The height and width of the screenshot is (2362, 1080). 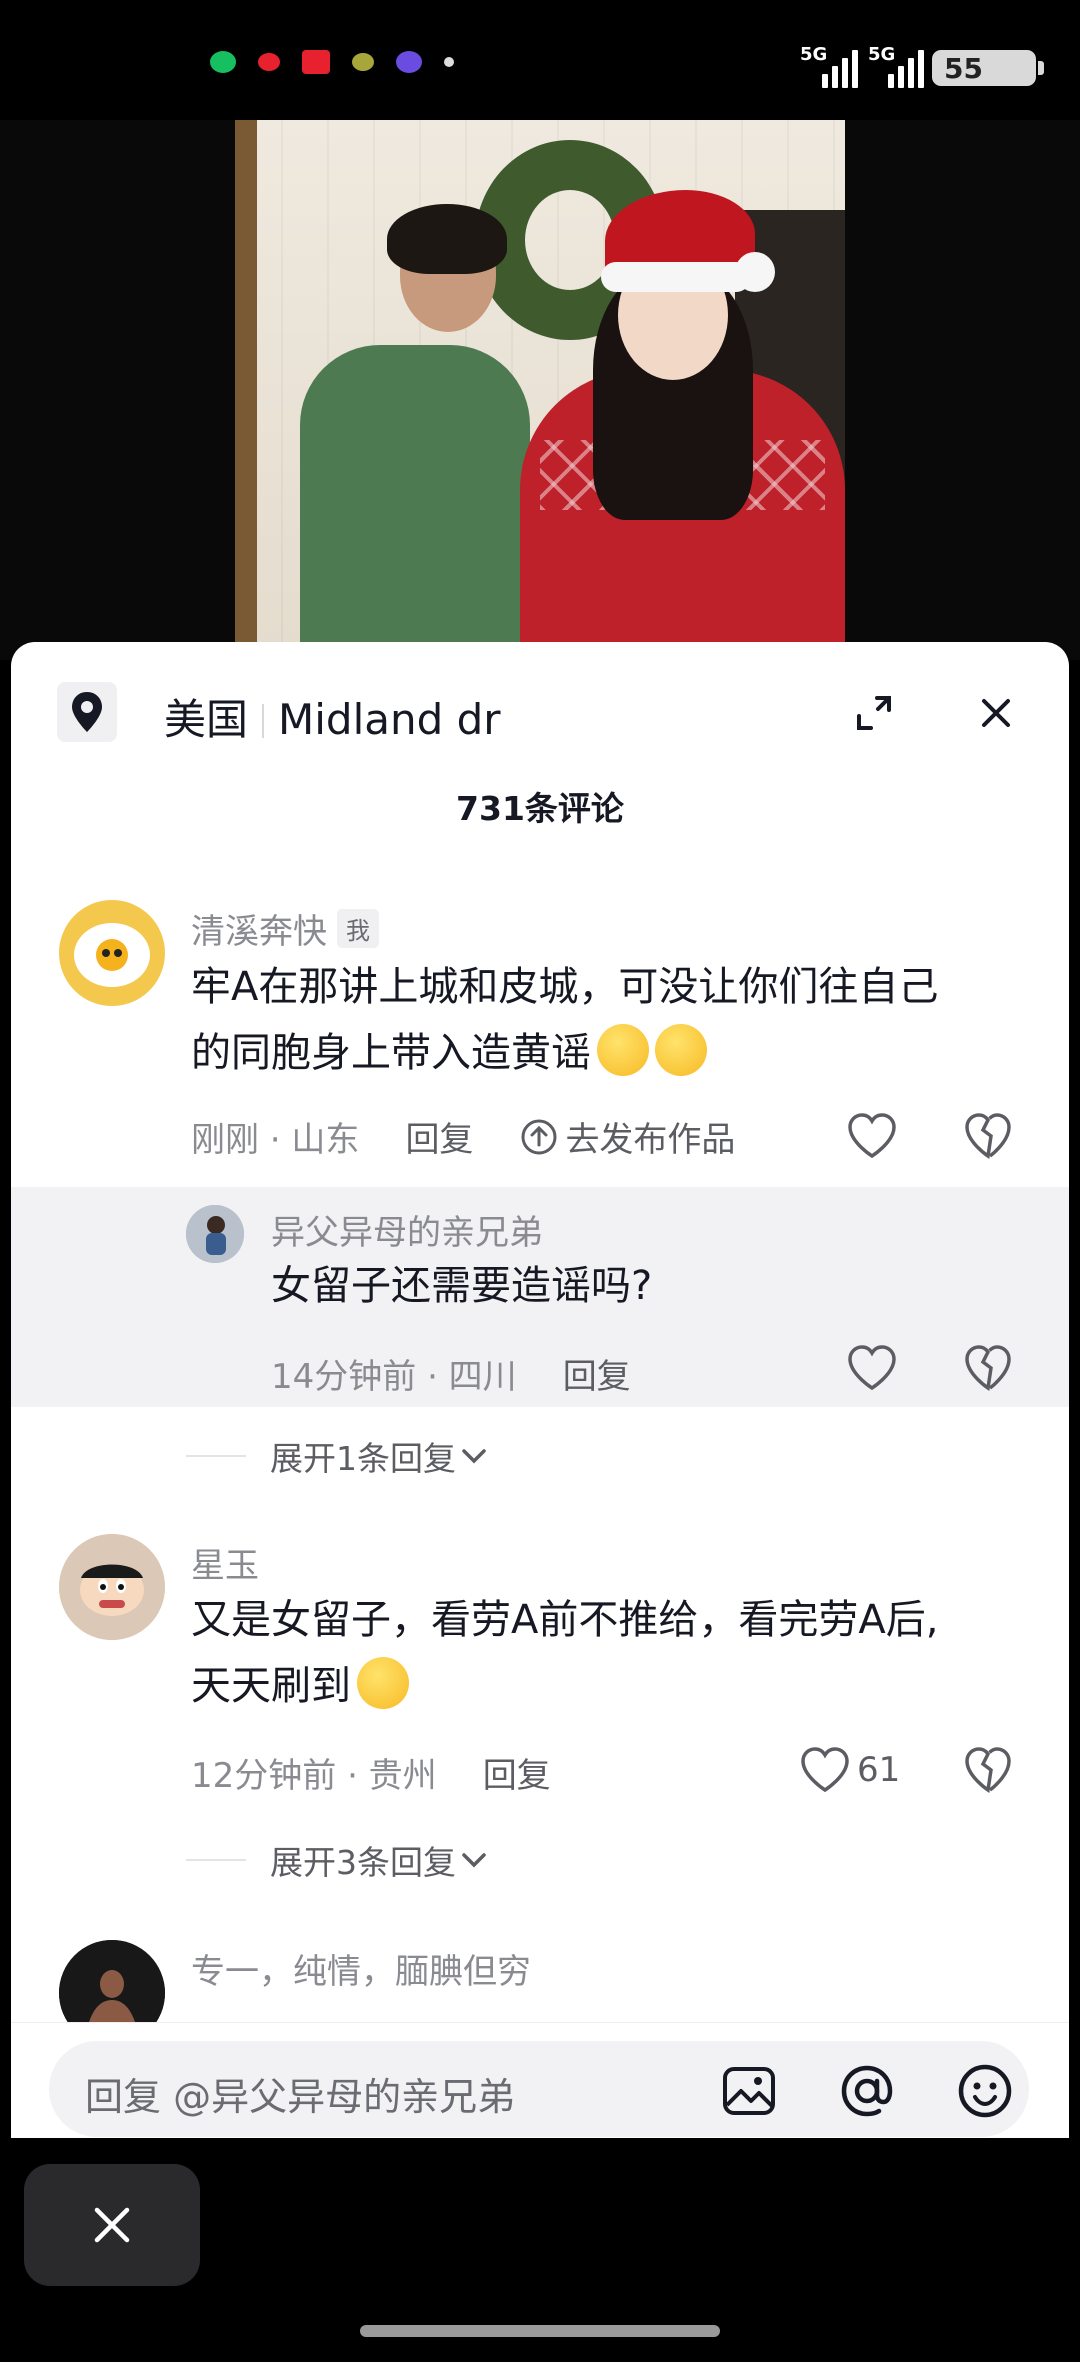 What do you see at coordinates (539, 2089) in the screenshot?
I see `reply-input: 回复 @异父异母的亲兄弟` at bounding box center [539, 2089].